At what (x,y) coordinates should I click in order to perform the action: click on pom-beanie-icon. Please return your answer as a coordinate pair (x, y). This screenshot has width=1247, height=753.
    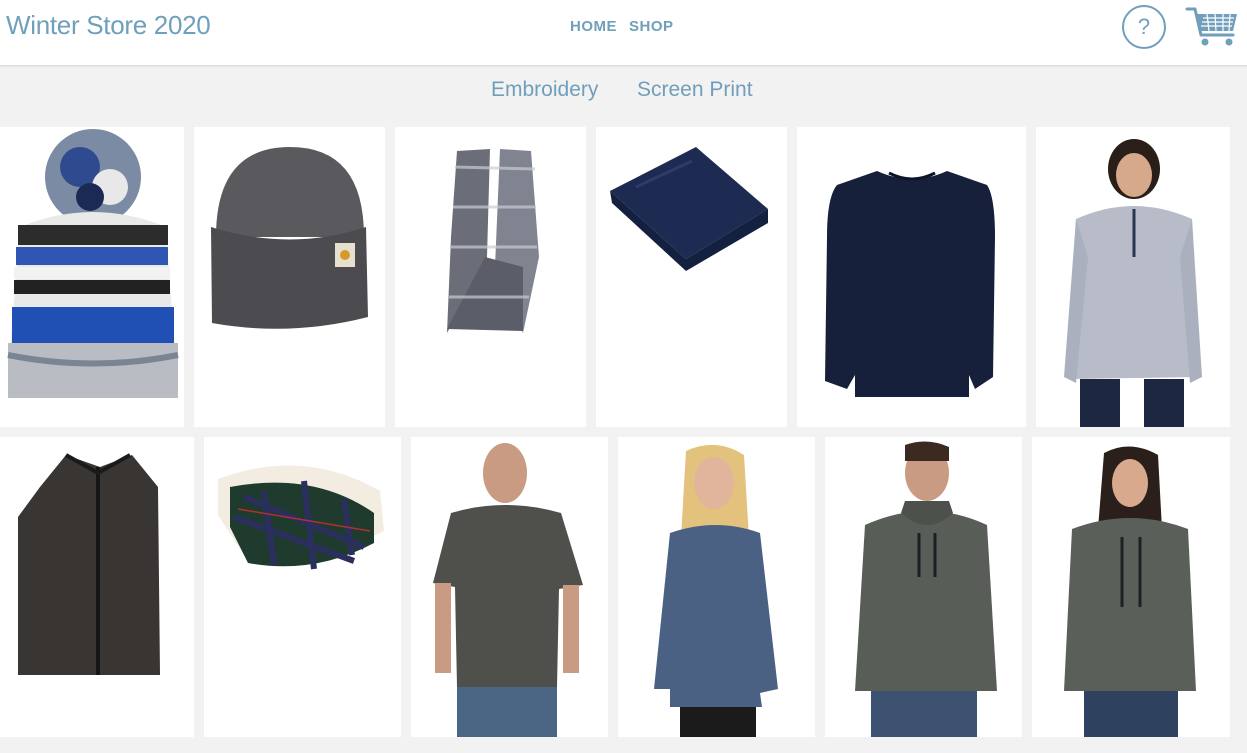
    Looking at the image, I should click on (93, 263).